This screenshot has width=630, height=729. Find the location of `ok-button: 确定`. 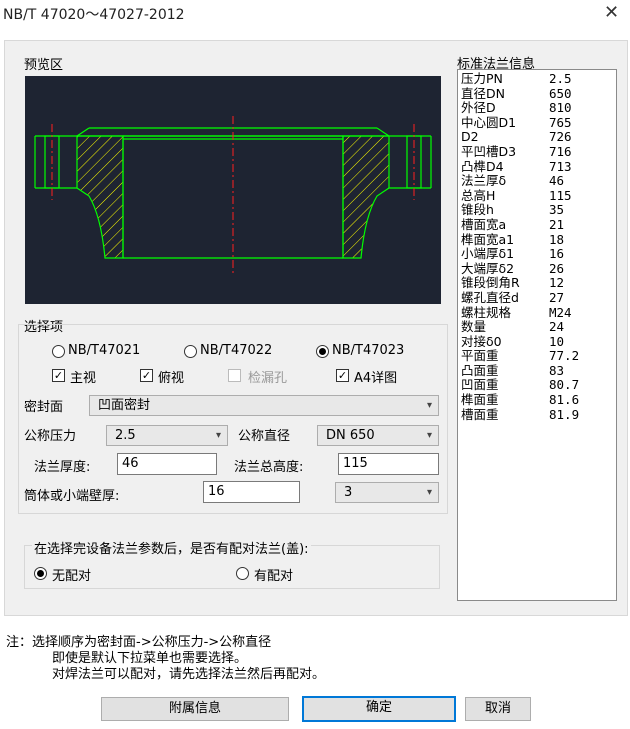

ok-button: 确定 is located at coordinates (379, 709).